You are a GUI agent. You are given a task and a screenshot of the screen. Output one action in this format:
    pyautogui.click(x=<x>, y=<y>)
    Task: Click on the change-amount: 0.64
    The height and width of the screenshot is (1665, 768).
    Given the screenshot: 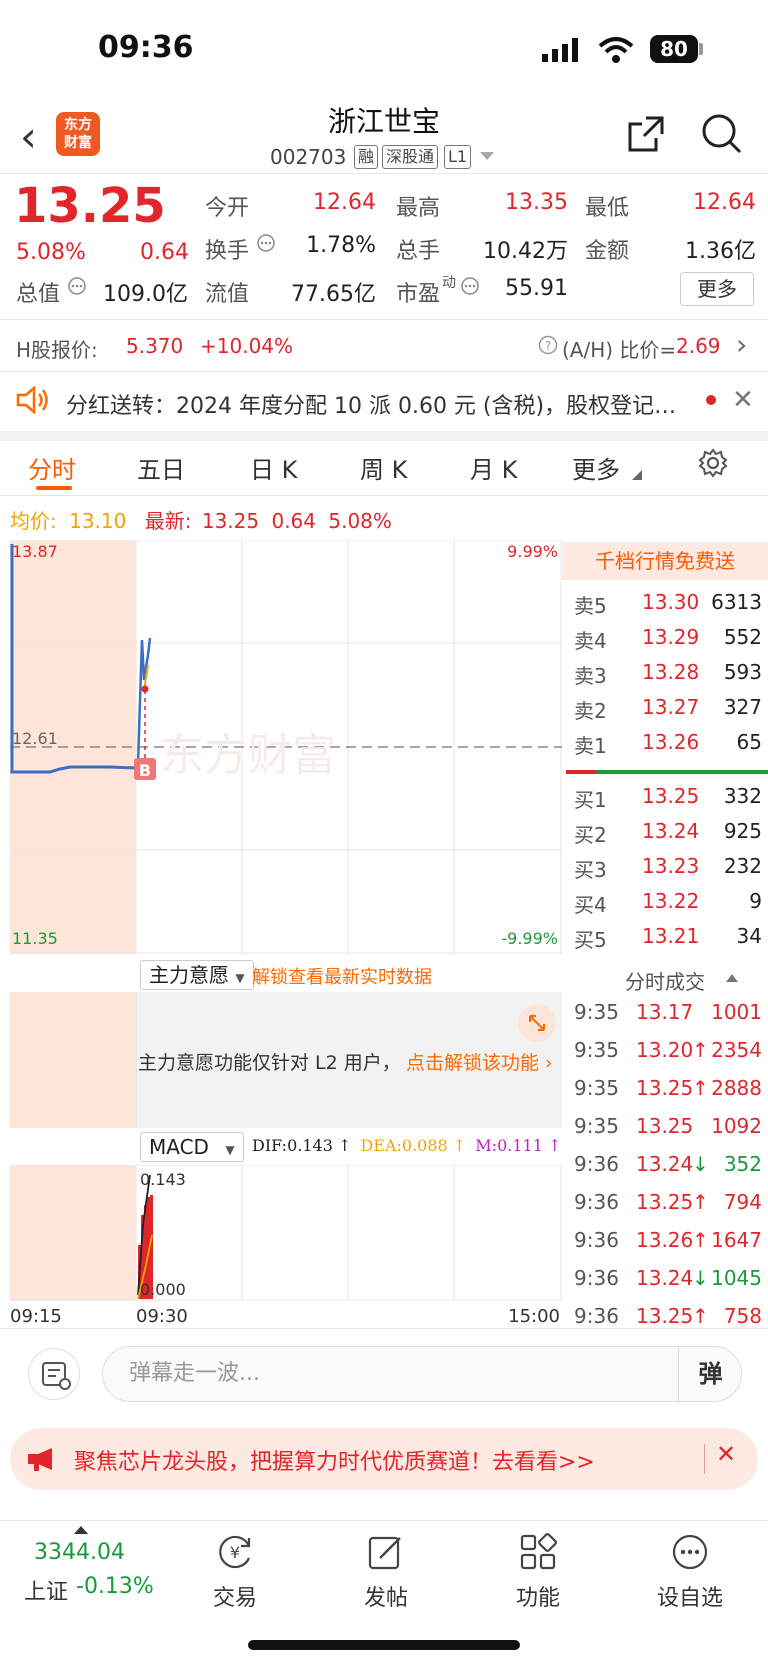 What is the action you would take?
    pyautogui.click(x=164, y=252)
    